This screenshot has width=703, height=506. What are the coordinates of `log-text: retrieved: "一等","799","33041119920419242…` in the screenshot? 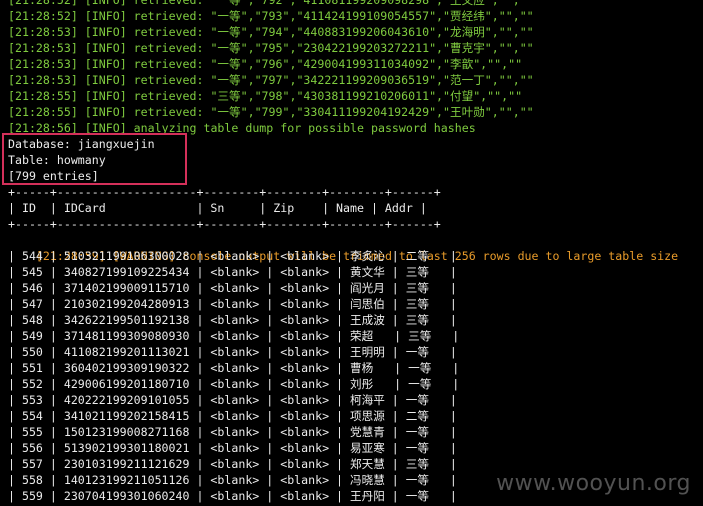 It's located at (330, 112).